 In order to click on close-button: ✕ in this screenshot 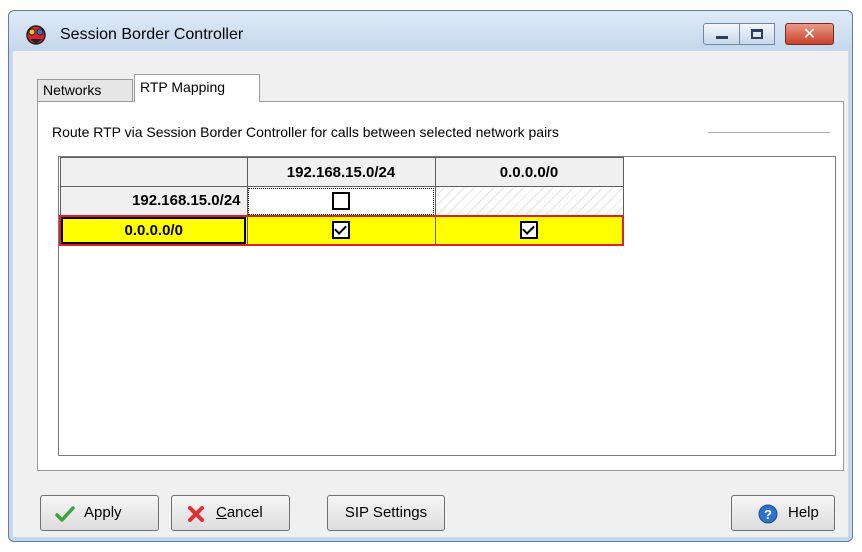, I will do `click(809, 34)`.